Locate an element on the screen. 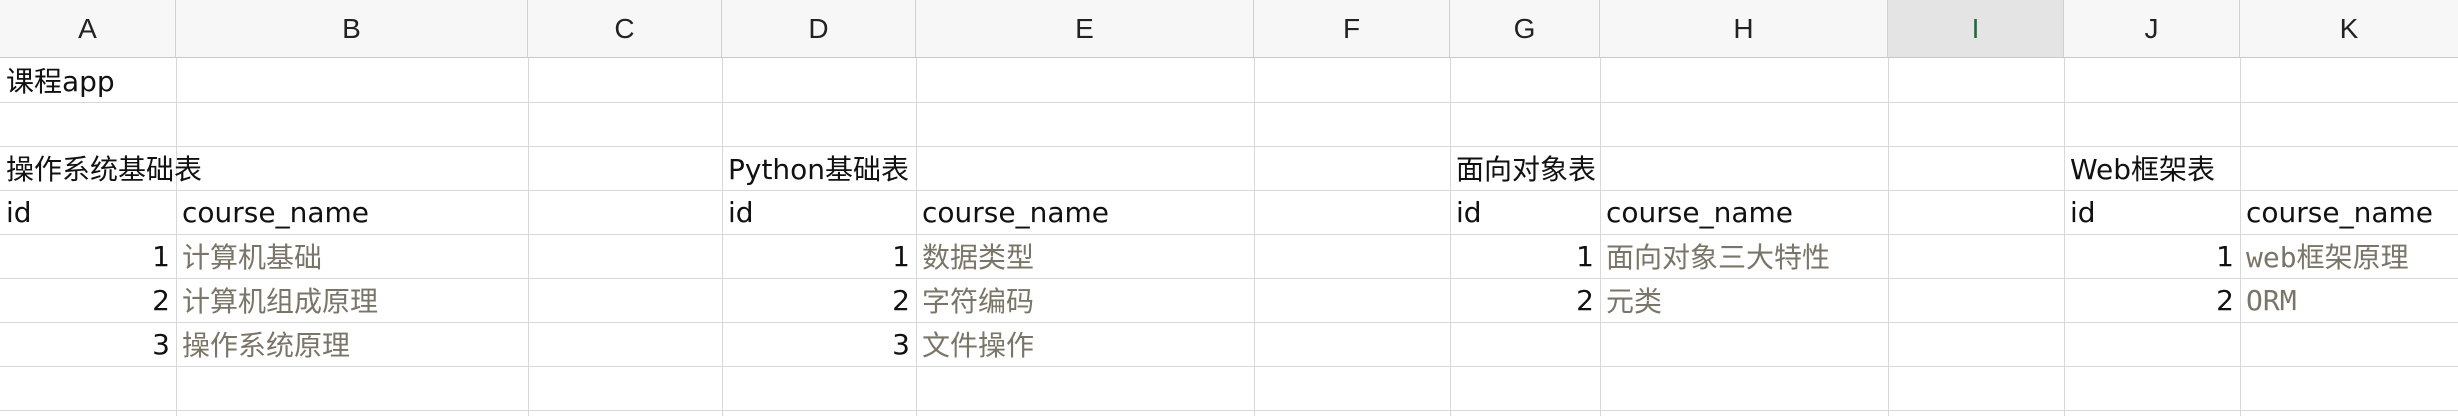 This screenshot has width=2458, height=416. sheet-title-cell: 课程app is located at coordinates (60, 80).